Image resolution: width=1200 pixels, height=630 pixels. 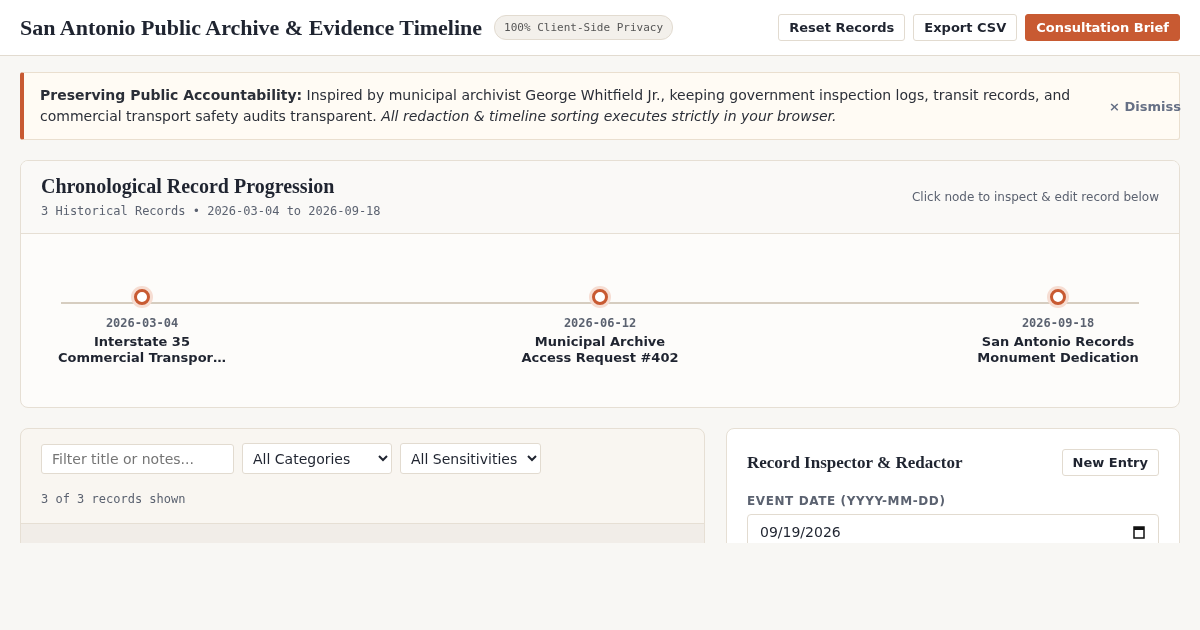 I want to click on brief-button: Consultation Brief, so click(x=1102, y=27).